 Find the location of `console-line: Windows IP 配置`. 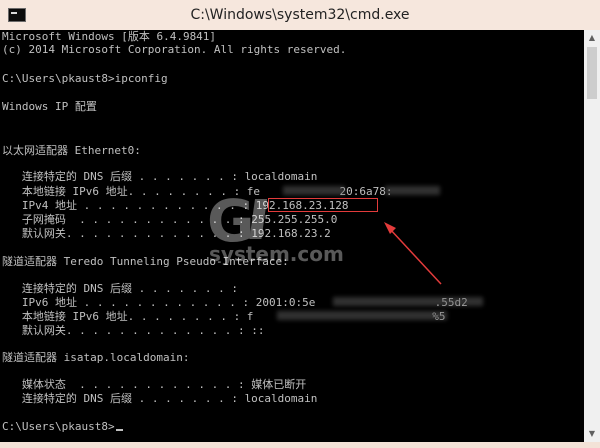

console-line: Windows IP 配置 is located at coordinates (49, 106).